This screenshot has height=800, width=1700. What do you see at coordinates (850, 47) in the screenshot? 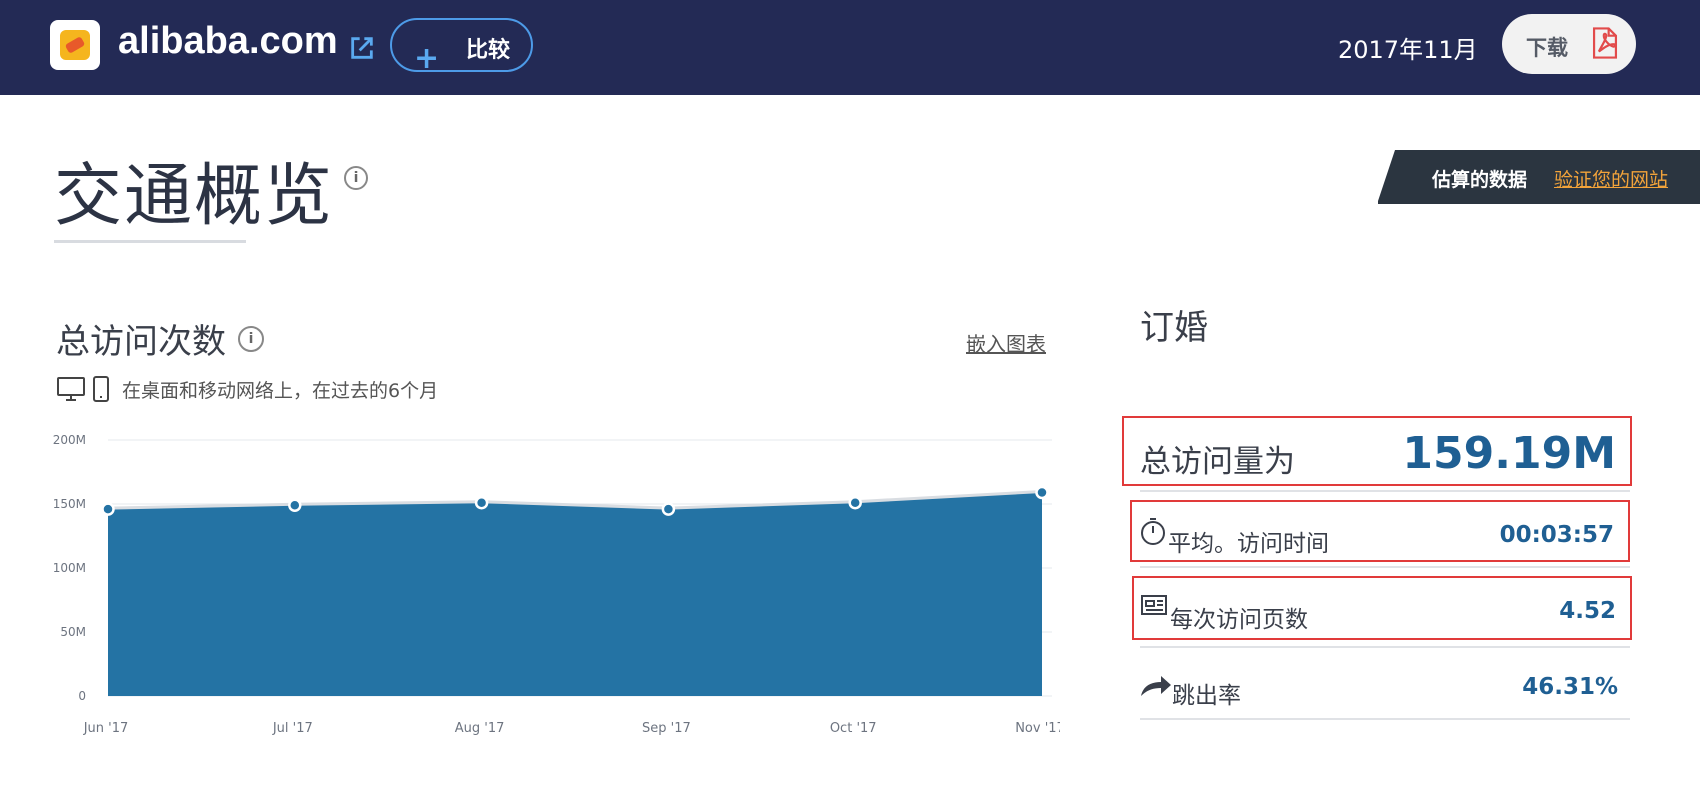
I see `top-bar: alibaba.com + 比较 2017年11月 下载` at bounding box center [850, 47].